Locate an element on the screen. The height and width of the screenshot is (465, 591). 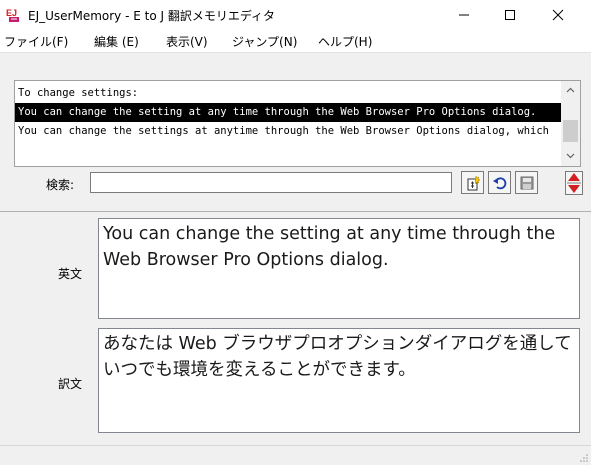
minimize-icon is located at coordinates (464, 15).